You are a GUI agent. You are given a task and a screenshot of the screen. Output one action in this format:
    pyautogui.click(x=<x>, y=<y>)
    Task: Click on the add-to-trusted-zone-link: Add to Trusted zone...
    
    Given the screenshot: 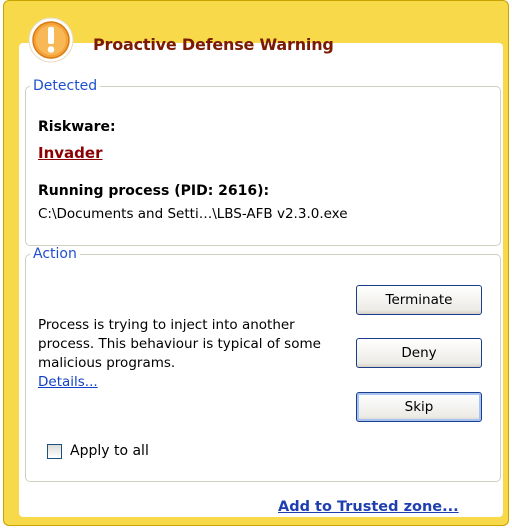 What is the action you would take?
    pyautogui.click(x=368, y=507)
    